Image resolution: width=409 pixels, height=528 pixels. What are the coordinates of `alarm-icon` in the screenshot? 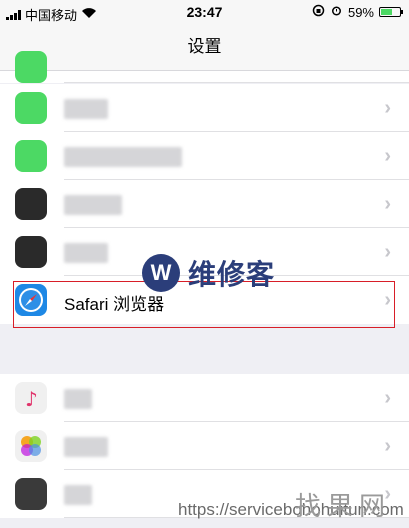 It's located at (336, 12).